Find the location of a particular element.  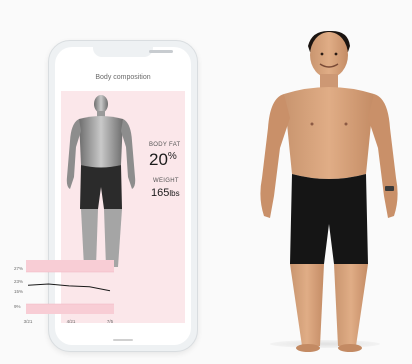

x-axis-ticks: 3/21 4/21 7/5 is located at coordinates (69, 321).